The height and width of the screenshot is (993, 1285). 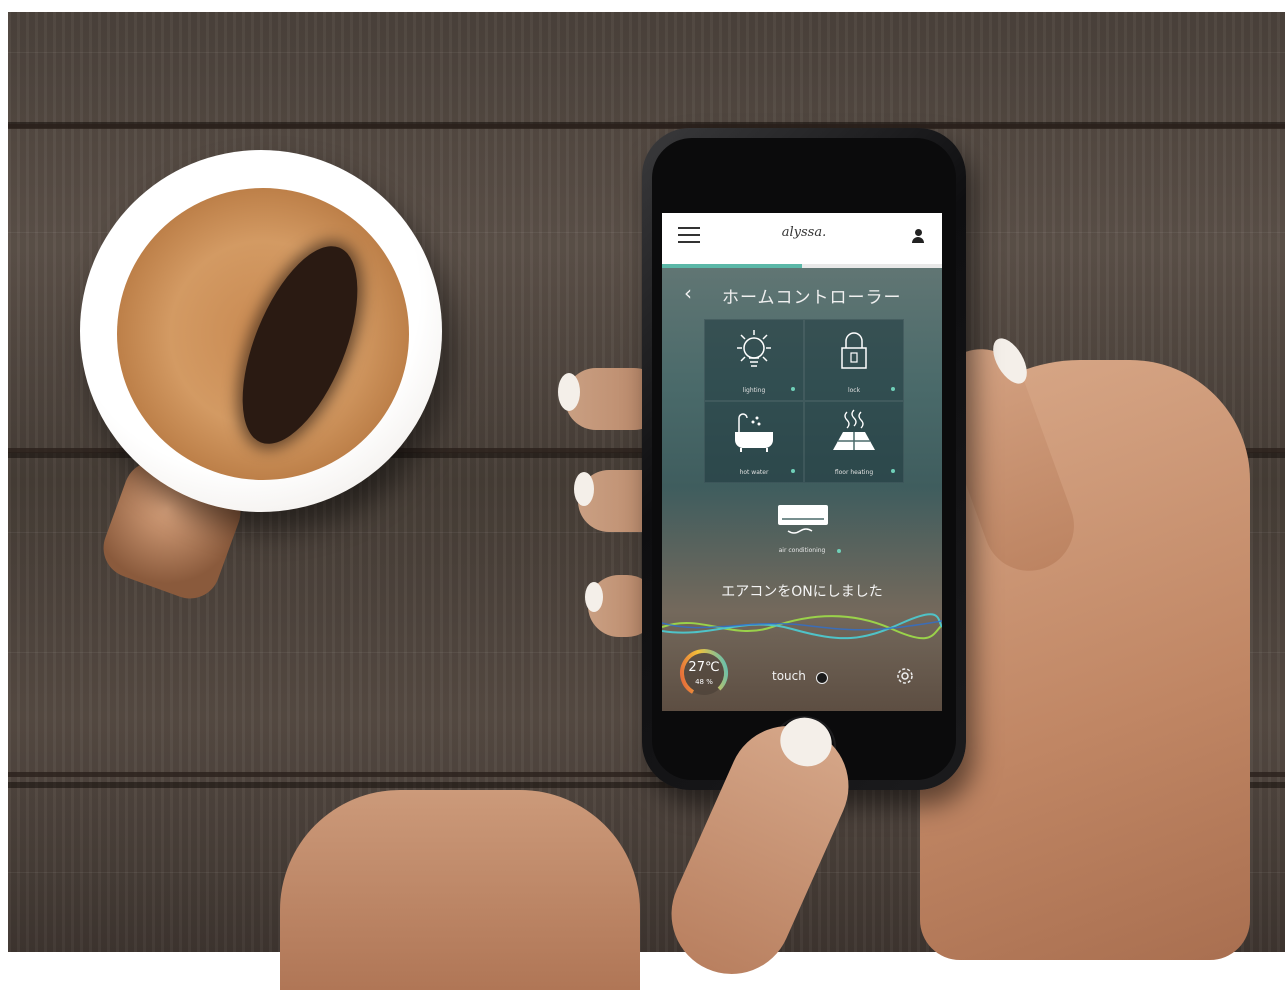 I want to click on progress-bar, so click(x=802, y=266).